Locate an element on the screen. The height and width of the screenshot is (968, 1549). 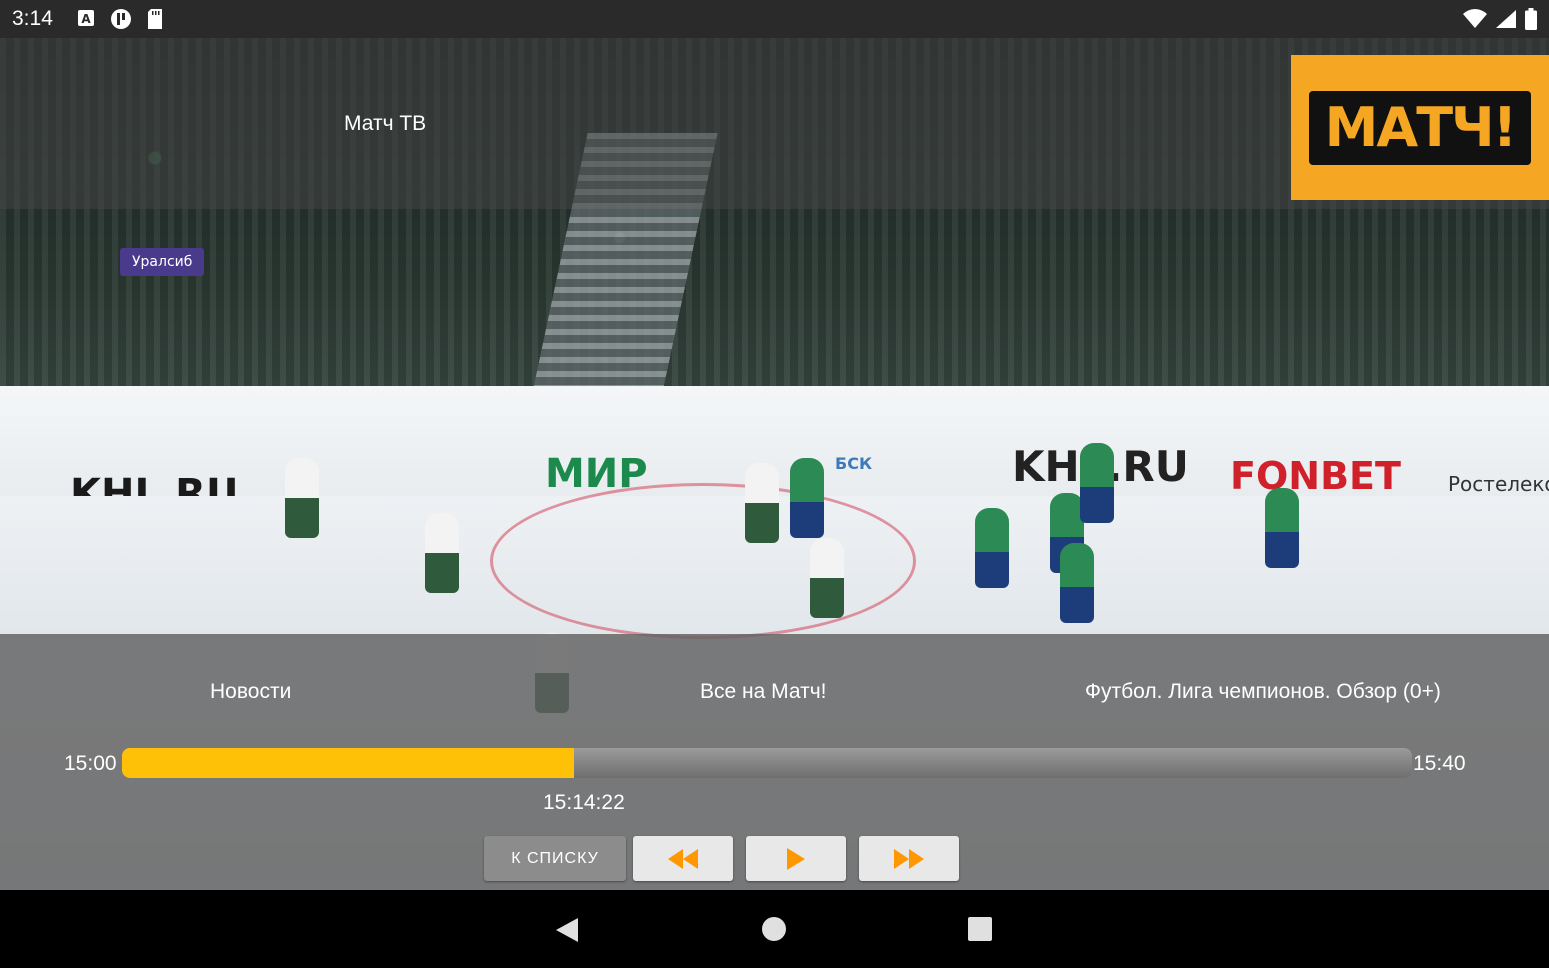
fast-forward-icon is located at coordinates (909, 858).